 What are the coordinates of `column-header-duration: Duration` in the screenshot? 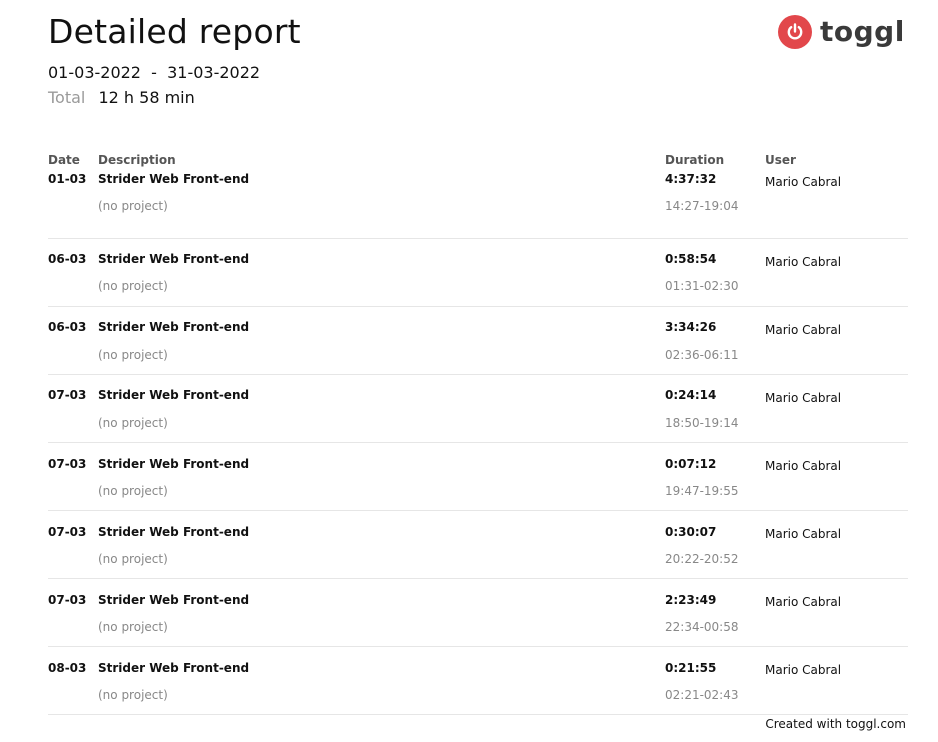 It's located at (695, 160).